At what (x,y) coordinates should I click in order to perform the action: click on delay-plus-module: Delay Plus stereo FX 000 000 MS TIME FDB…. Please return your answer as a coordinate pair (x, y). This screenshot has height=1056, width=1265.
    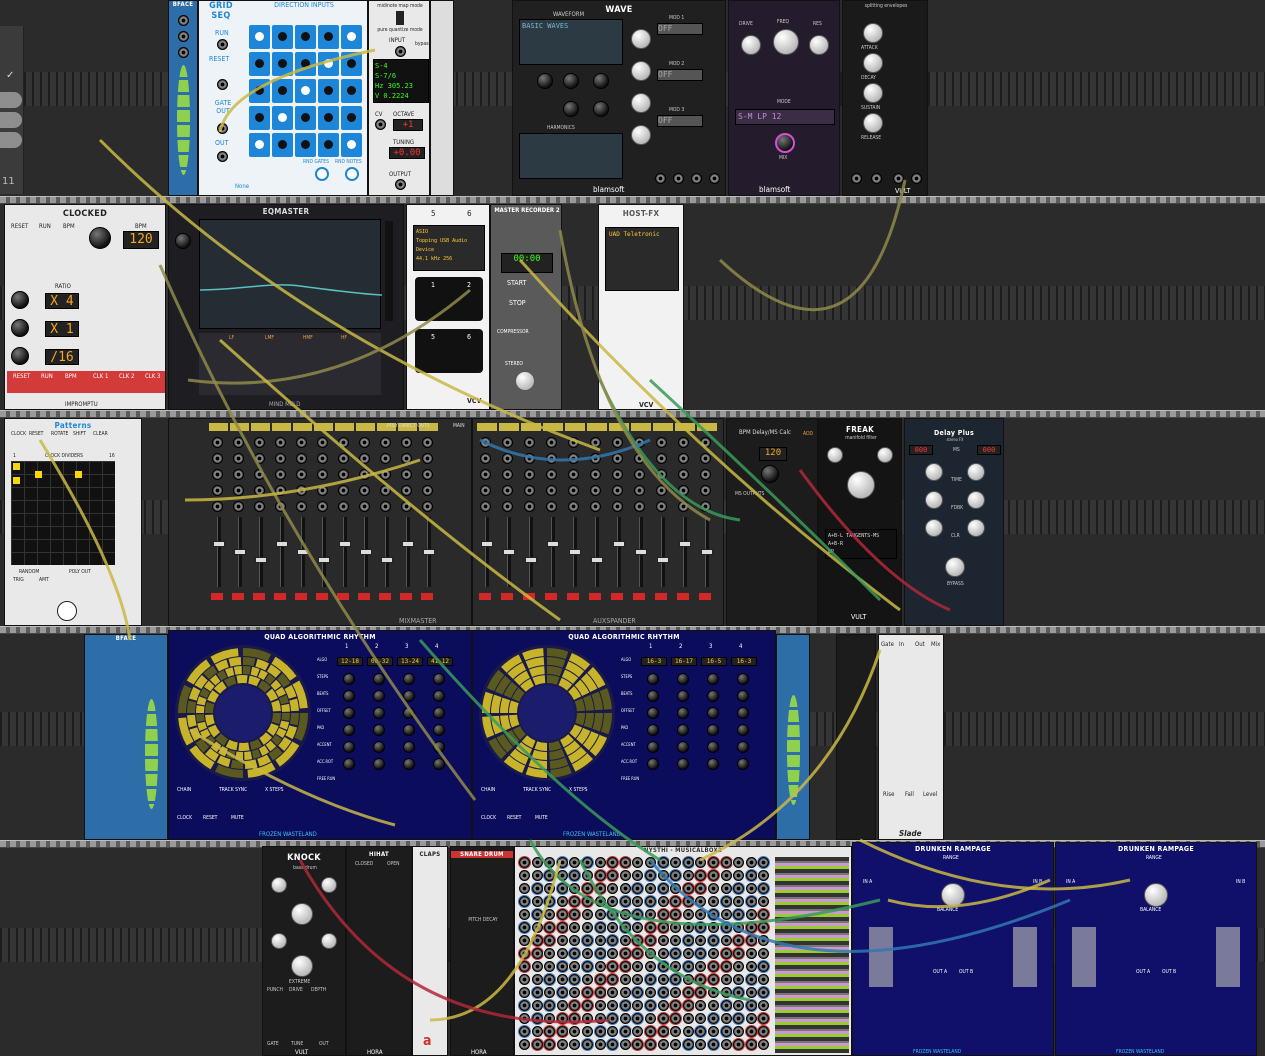
    Looking at the image, I should click on (954, 522).